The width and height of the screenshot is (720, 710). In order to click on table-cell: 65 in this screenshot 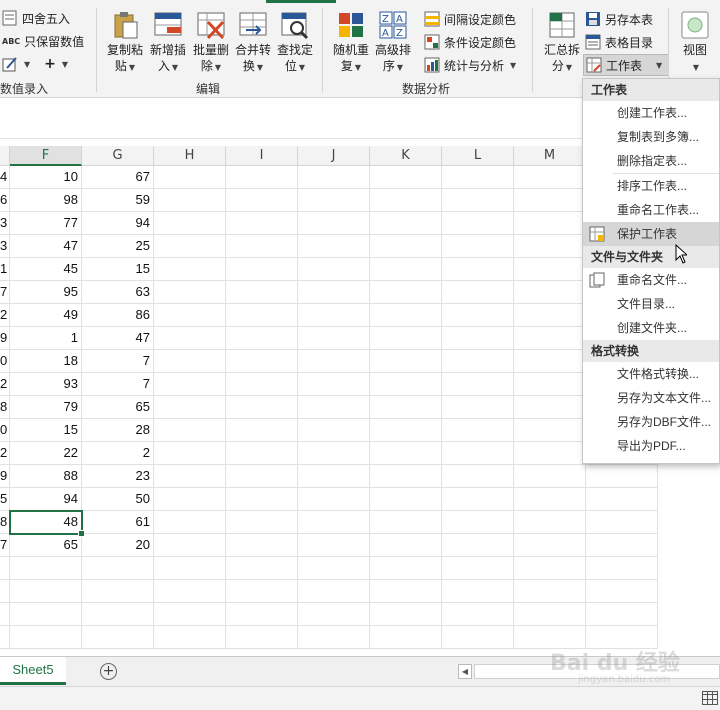, I will do `click(46, 545)`.